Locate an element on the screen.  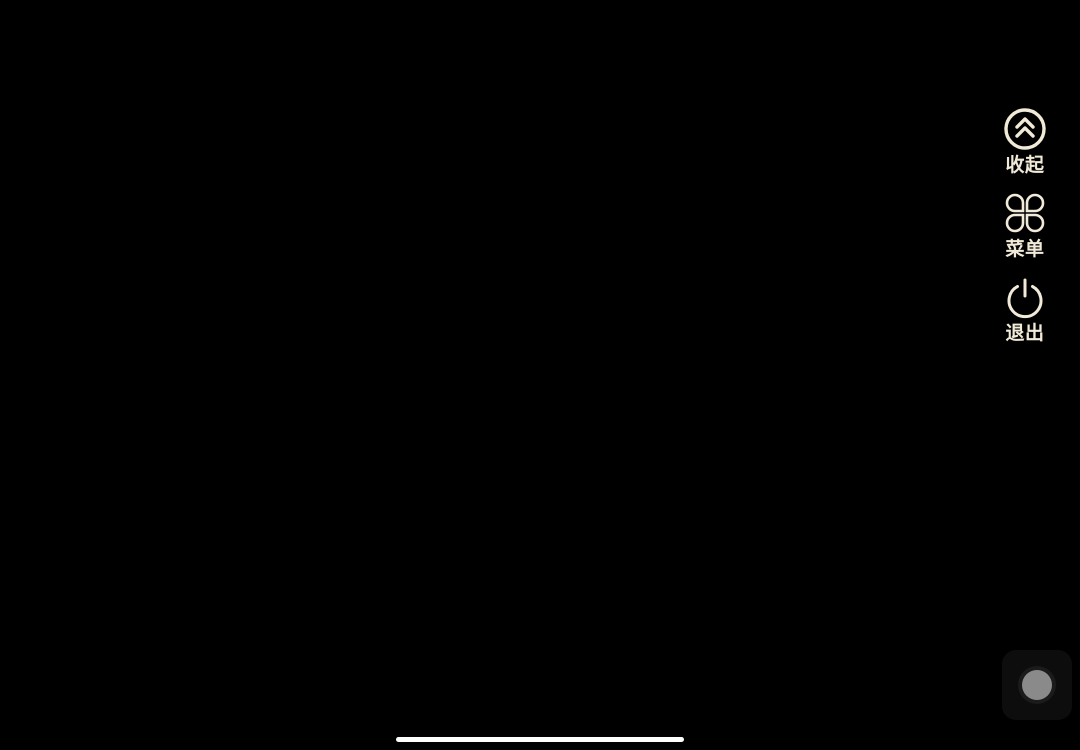
menu-grid-icon is located at coordinates (1025, 213).